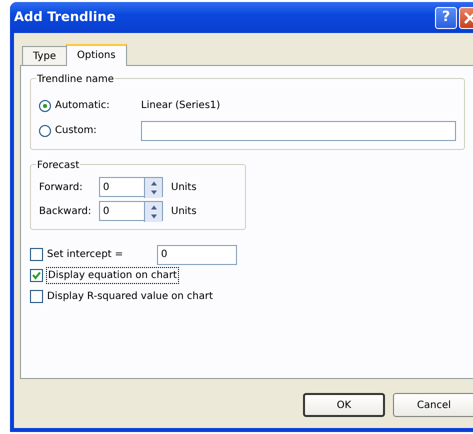 The image size is (473, 434). Describe the element at coordinates (96, 55) in the screenshot. I see `tab: Options` at that location.